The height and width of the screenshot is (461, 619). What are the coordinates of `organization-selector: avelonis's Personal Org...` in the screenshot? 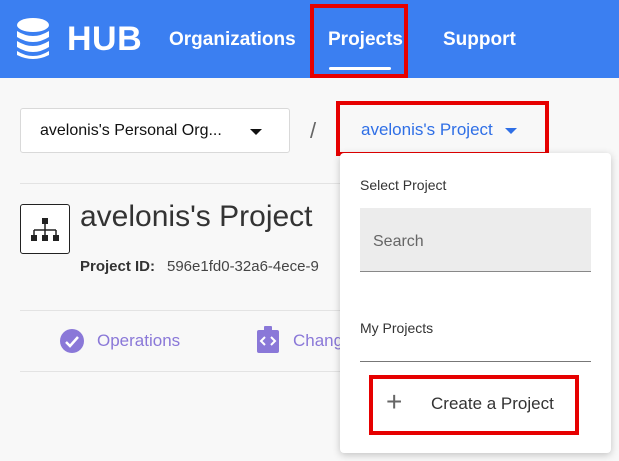 It's located at (155, 130).